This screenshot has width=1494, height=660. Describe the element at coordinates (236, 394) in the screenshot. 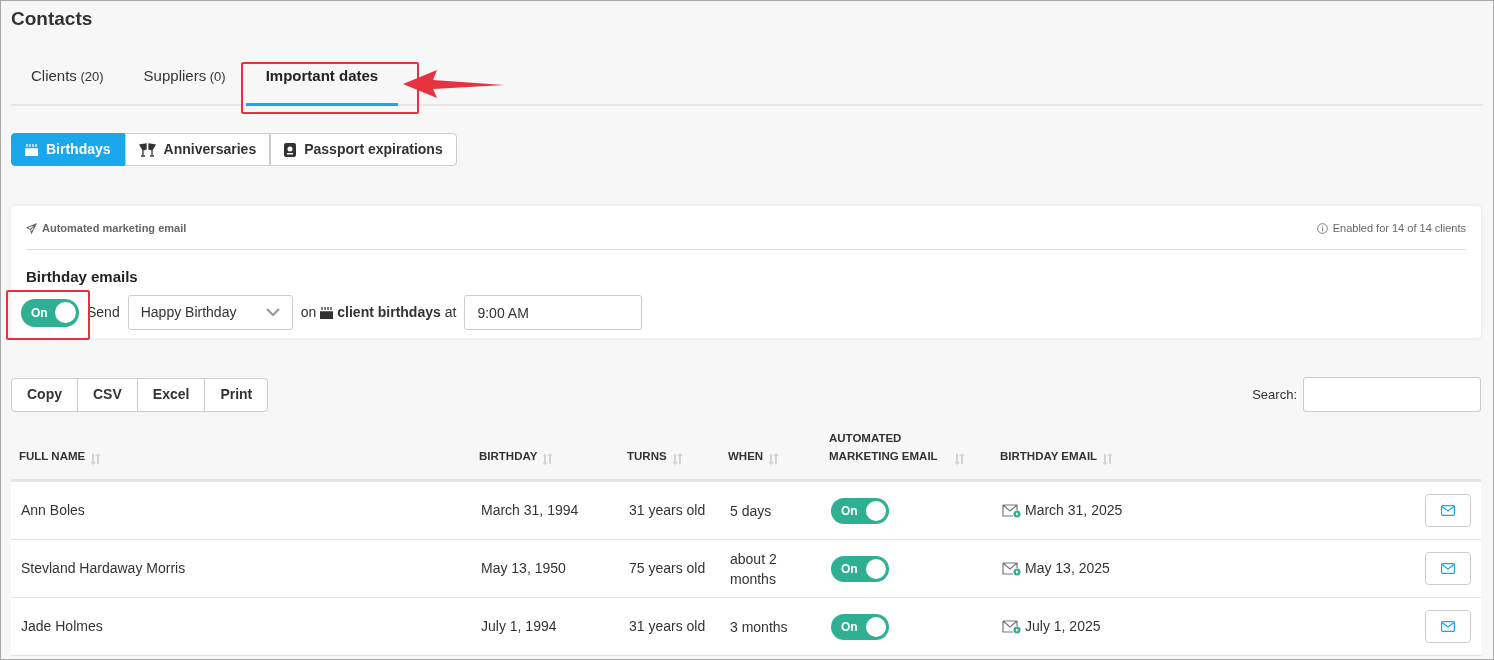

I see `export-button: Print` at that location.